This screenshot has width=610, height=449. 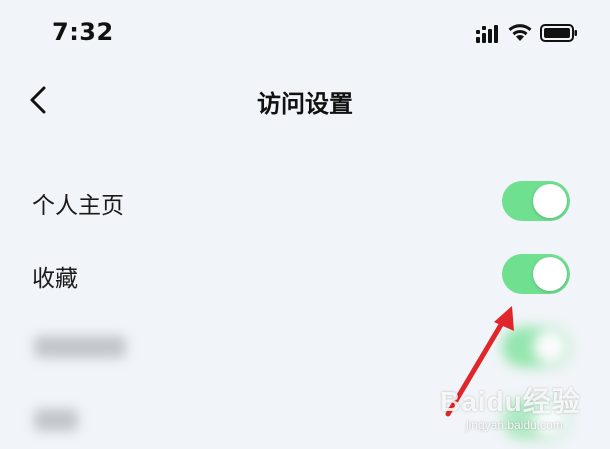 I want to click on signal-icon, so click(x=487, y=34).